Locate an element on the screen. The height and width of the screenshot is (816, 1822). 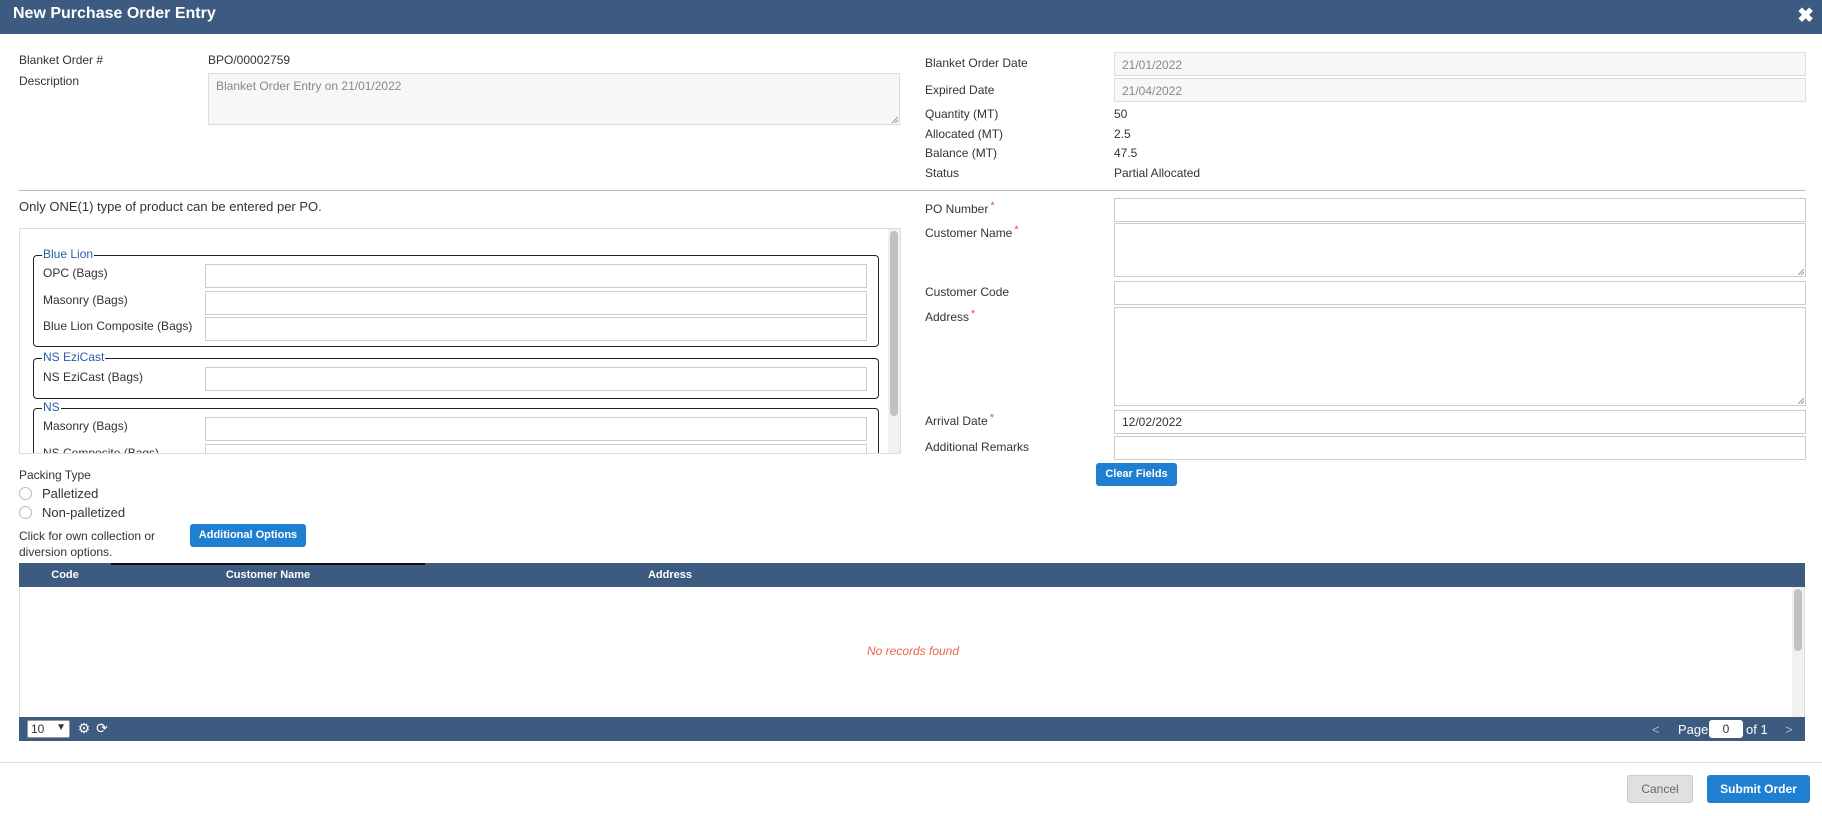
product-group-ns-ezicast: NS EziCast NS EziCast (Bags) is located at coordinates (456, 374).